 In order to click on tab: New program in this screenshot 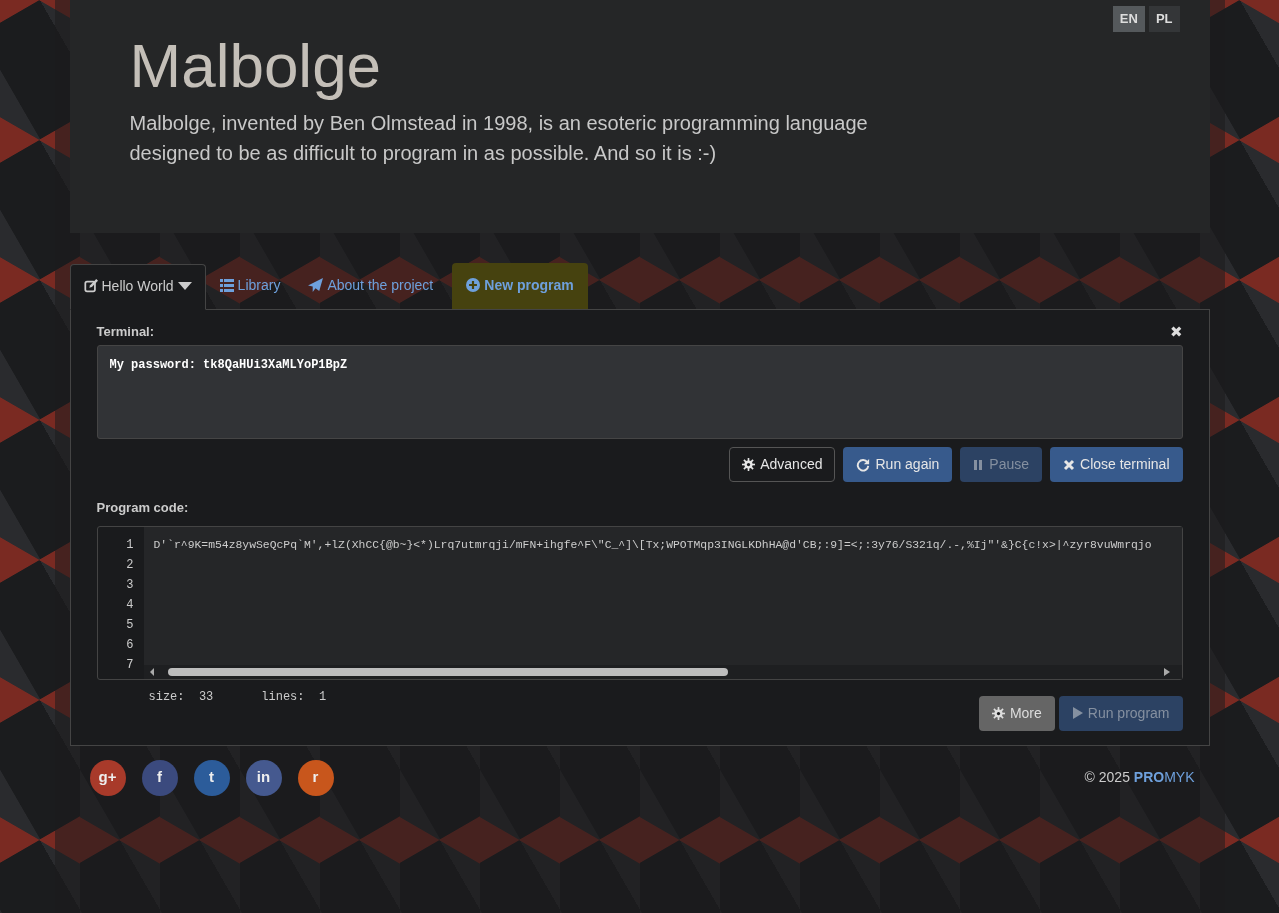, I will do `click(520, 285)`.